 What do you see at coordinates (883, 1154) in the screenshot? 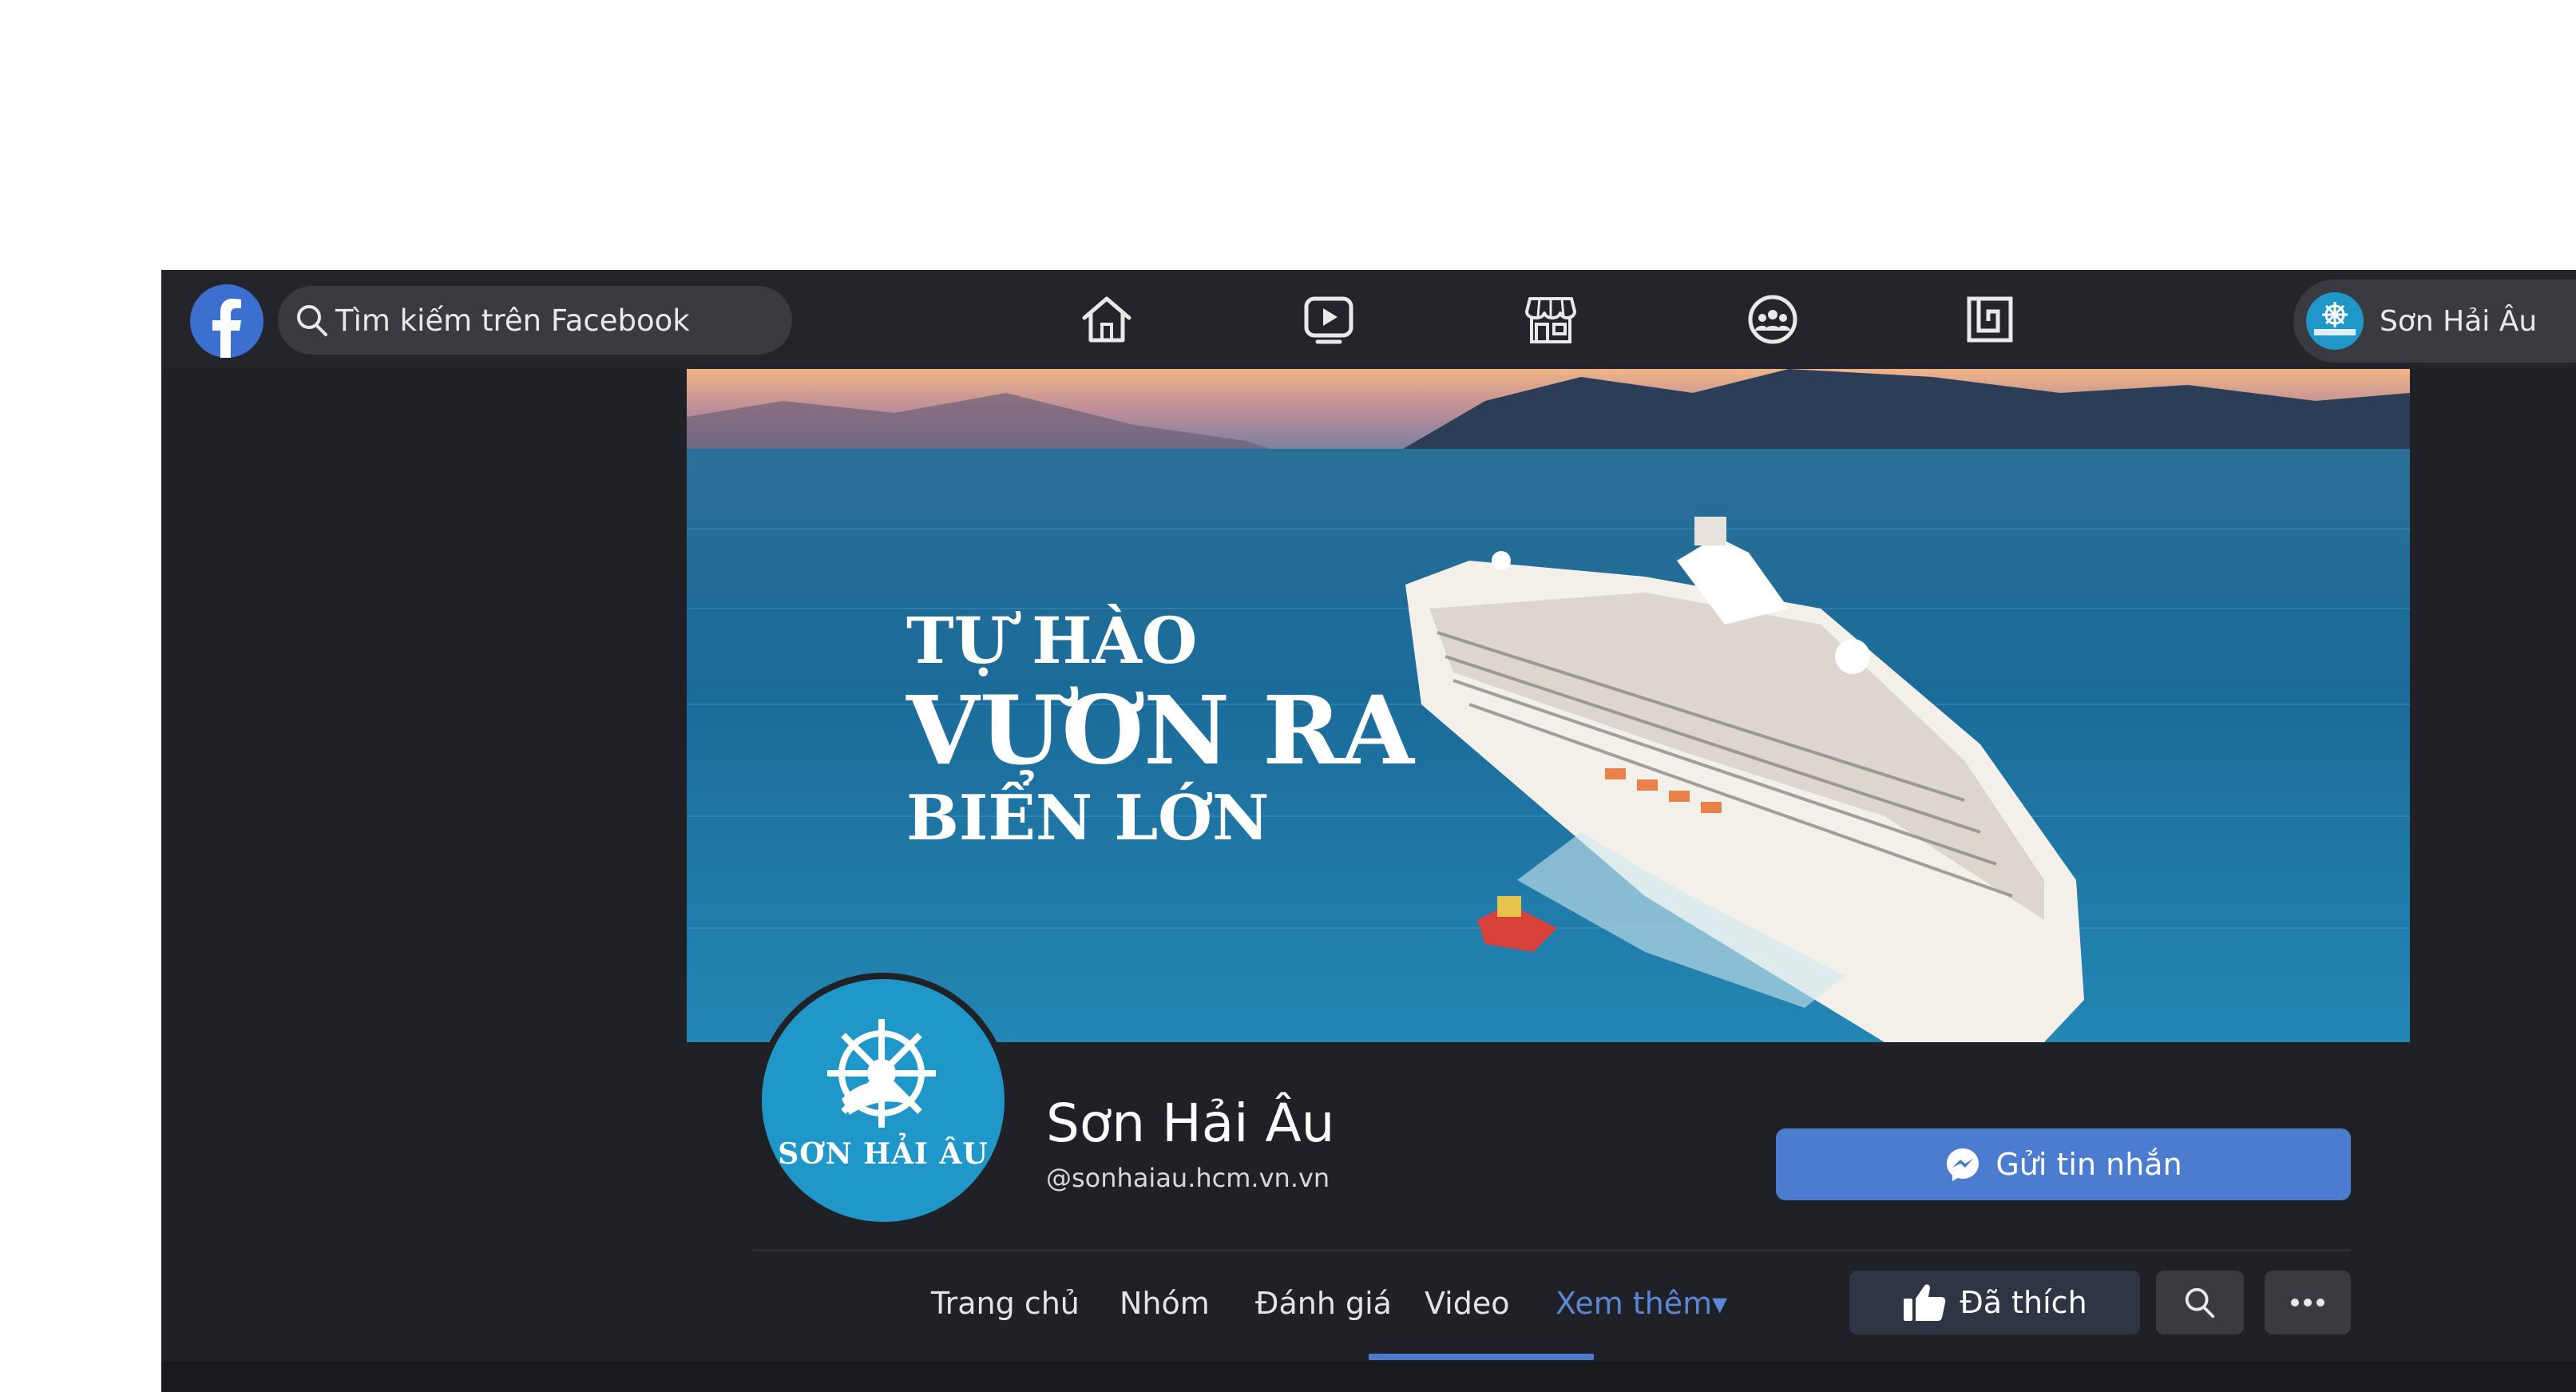
I see `avatar-logo-text: SƠN HẢI ÂU` at bounding box center [883, 1154].